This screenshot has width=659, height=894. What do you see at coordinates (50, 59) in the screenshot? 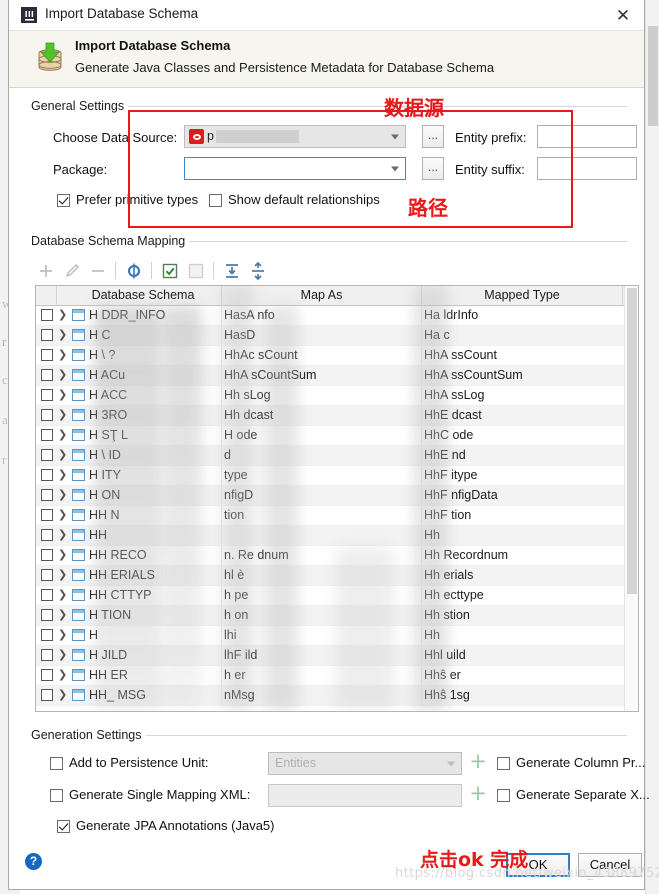
I see `database-import-icon` at bounding box center [50, 59].